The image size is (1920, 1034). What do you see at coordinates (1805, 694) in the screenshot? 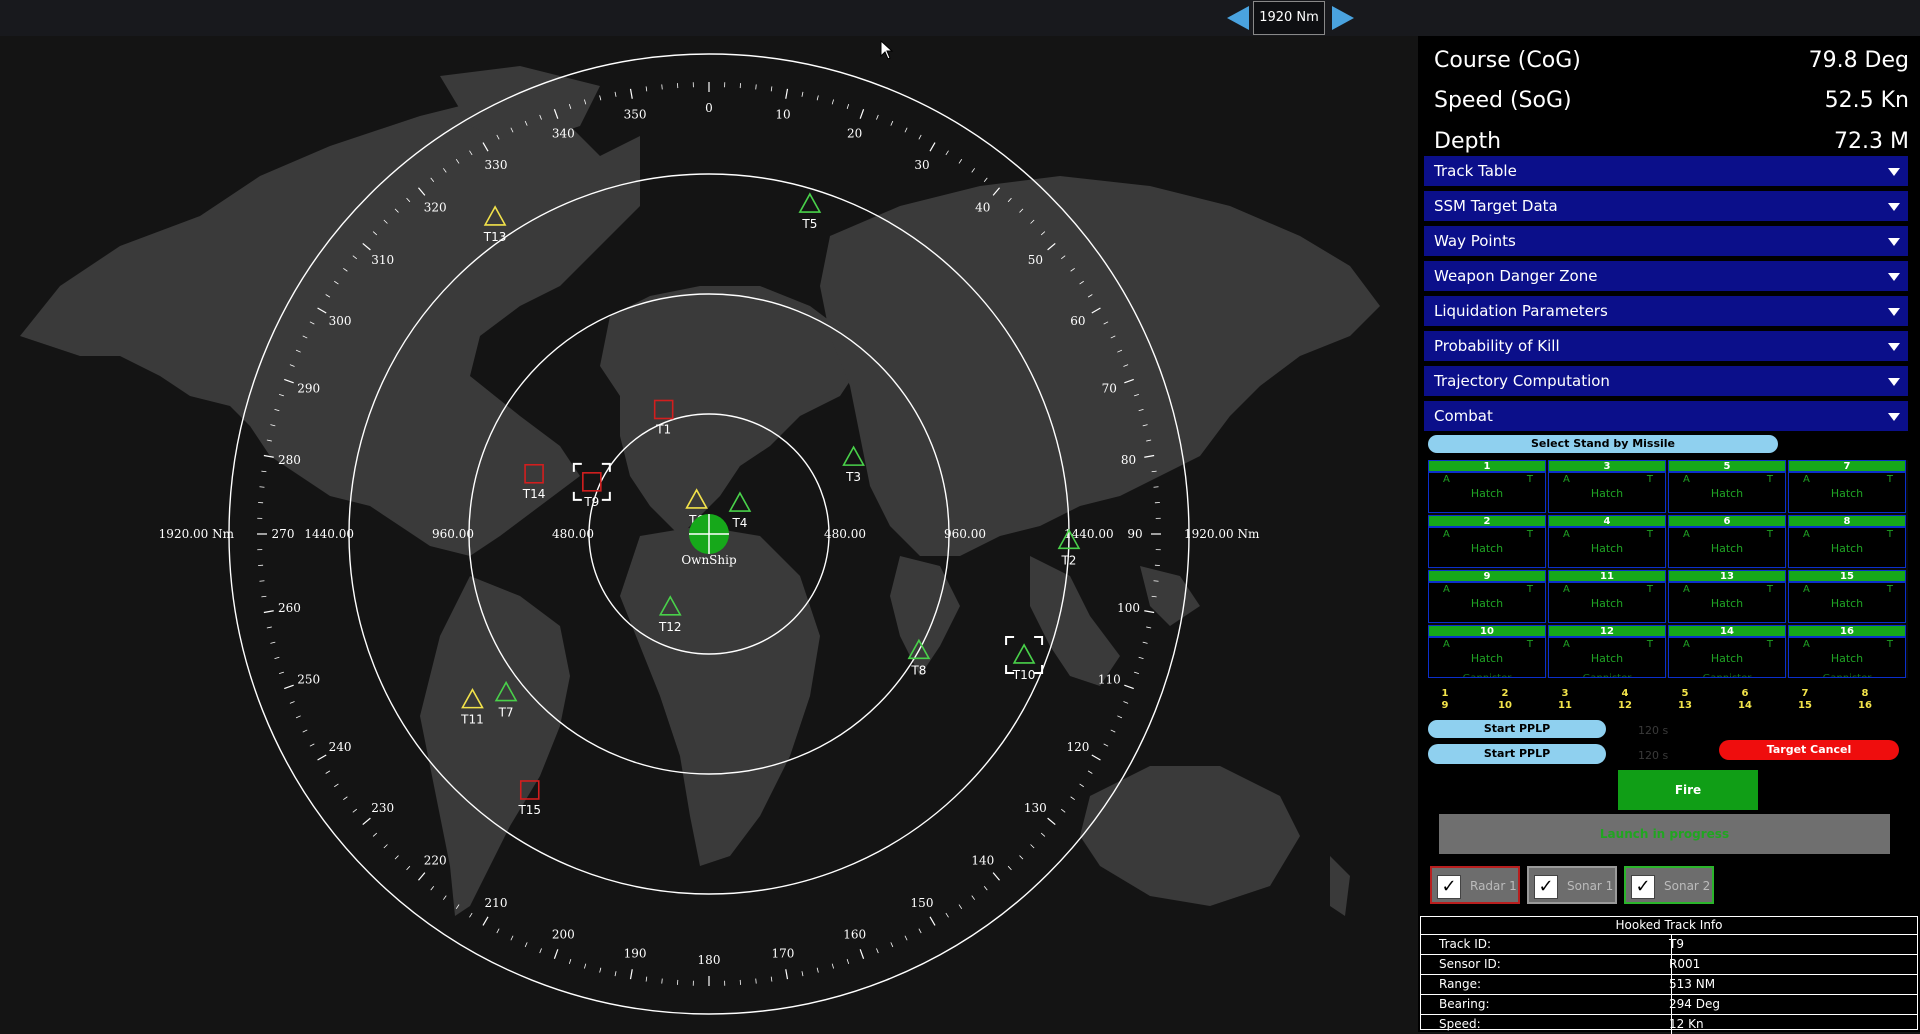
I see `stand-index-top: 7` at bounding box center [1805, 694].